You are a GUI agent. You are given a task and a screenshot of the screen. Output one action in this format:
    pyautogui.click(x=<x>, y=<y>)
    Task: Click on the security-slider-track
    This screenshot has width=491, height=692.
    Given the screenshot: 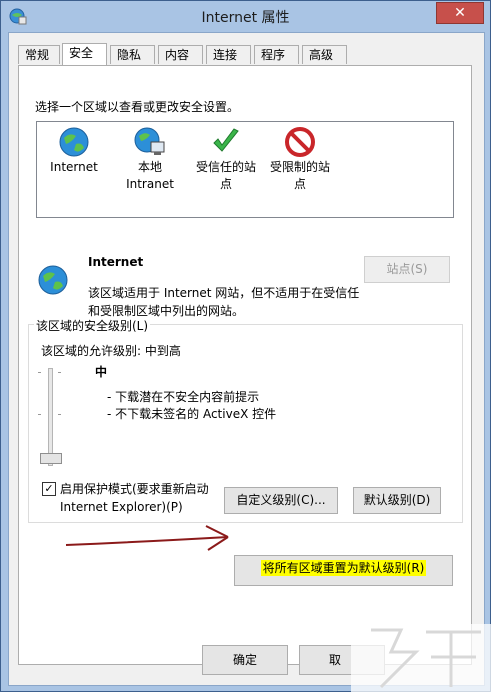 What is the action you would take?
    pyautogui.click(x=50, y=417)
    